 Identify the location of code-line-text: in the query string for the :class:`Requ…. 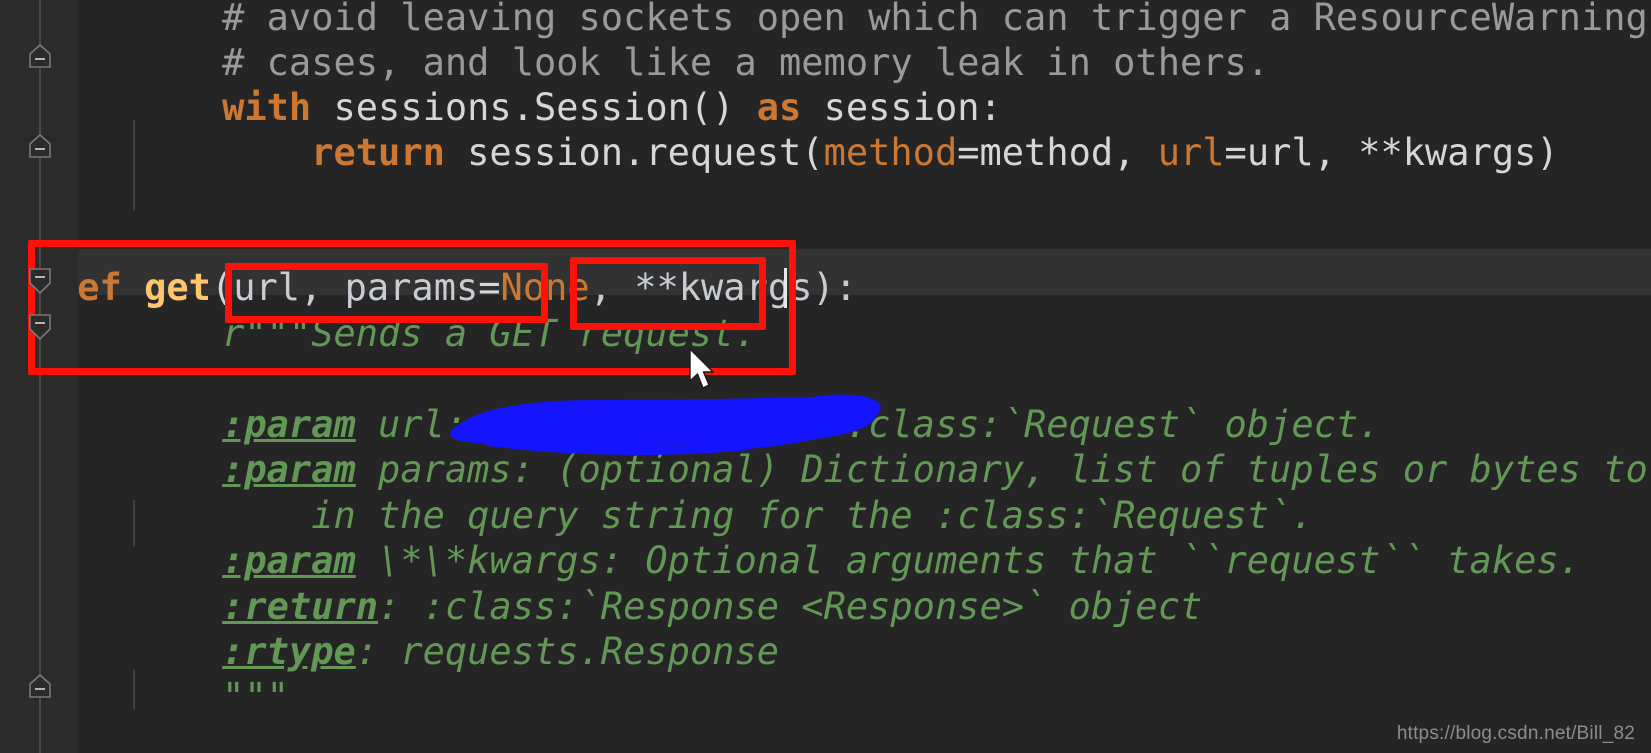
(723, 515).